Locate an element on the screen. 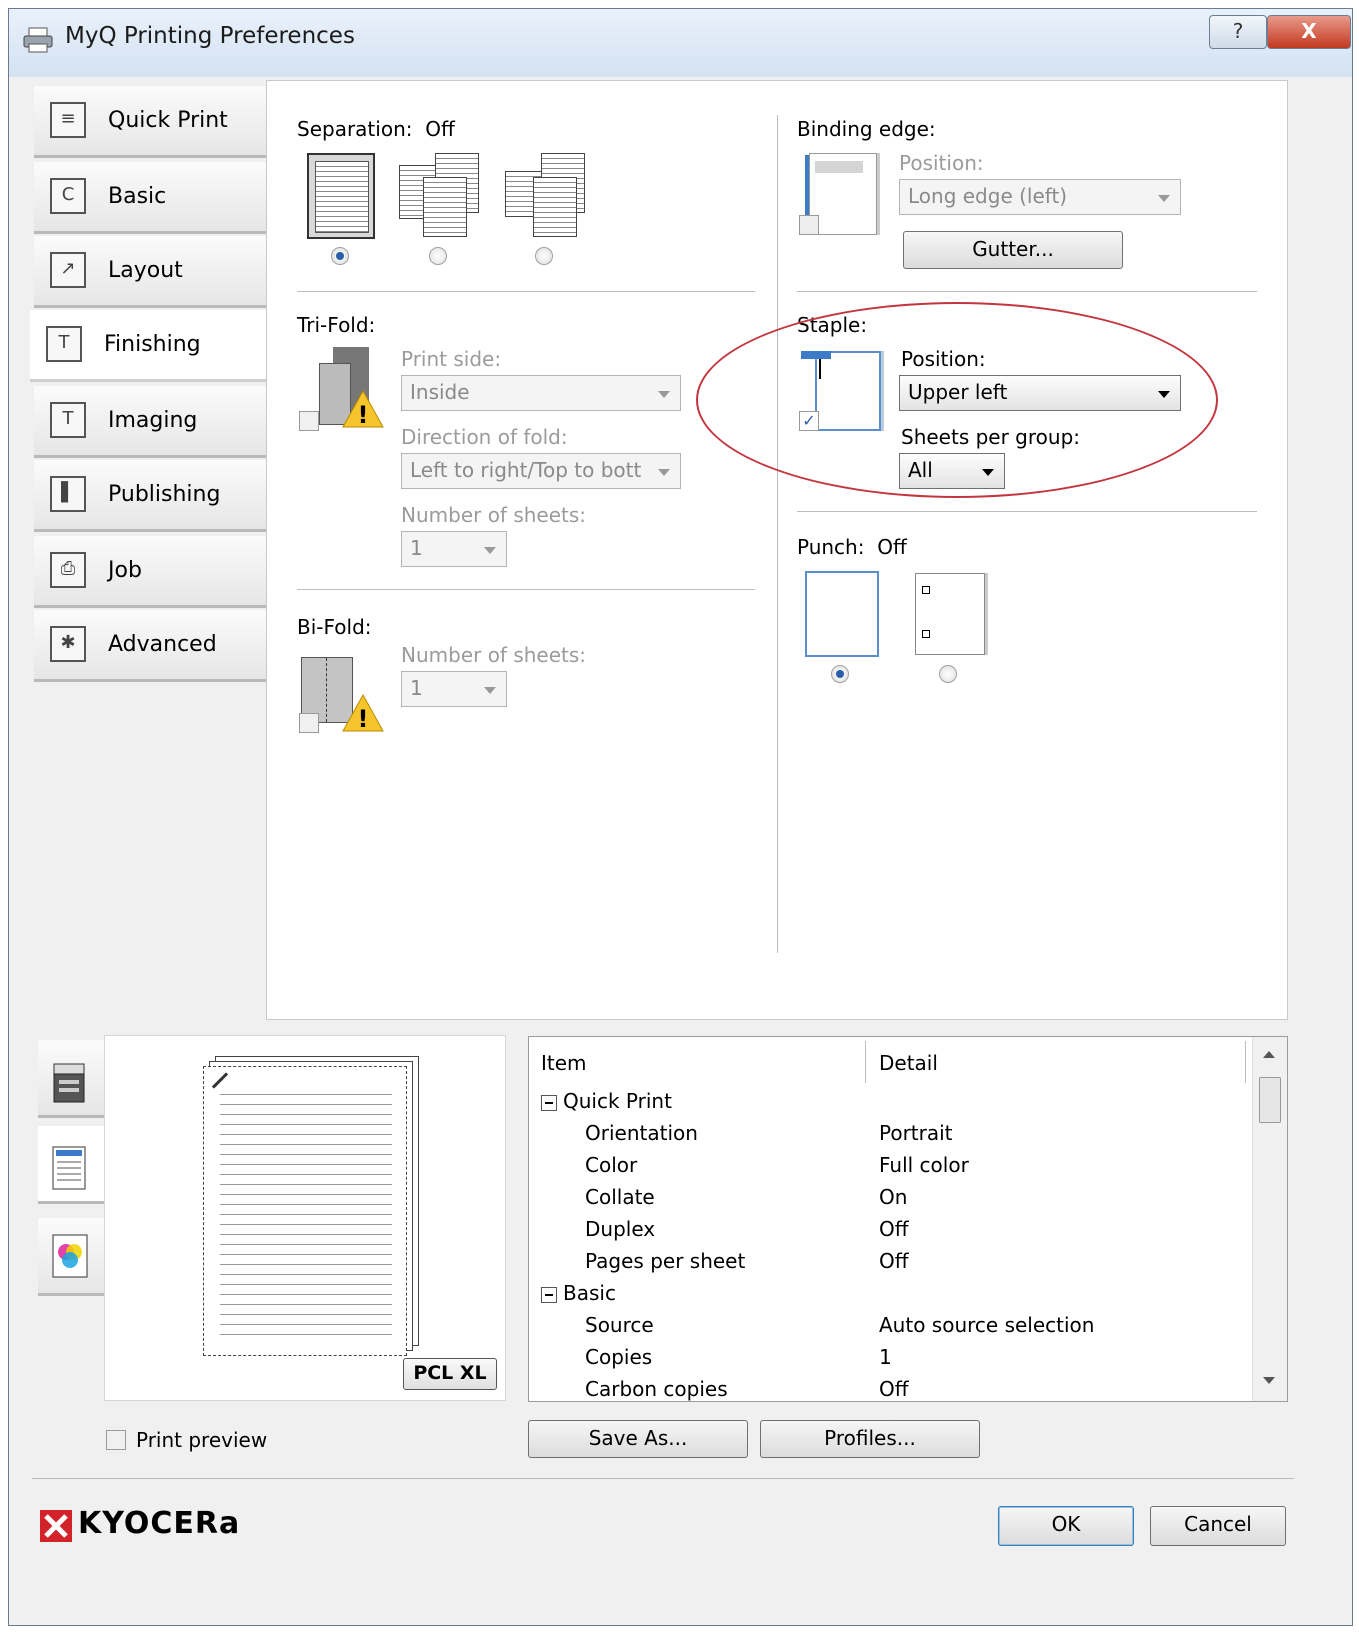 This screenshot has width=1359, height=1633. close-button: X is located at coordinates (1309, 32).